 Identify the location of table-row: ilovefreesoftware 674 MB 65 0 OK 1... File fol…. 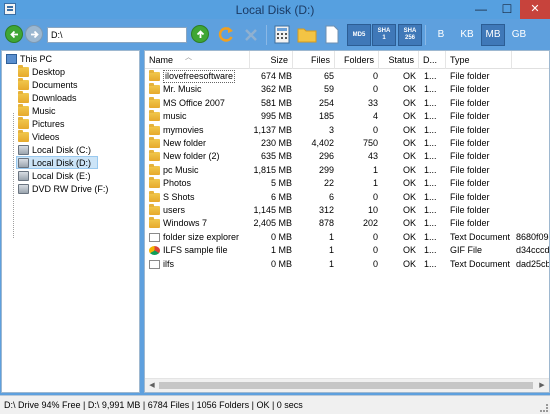
(347, 76).